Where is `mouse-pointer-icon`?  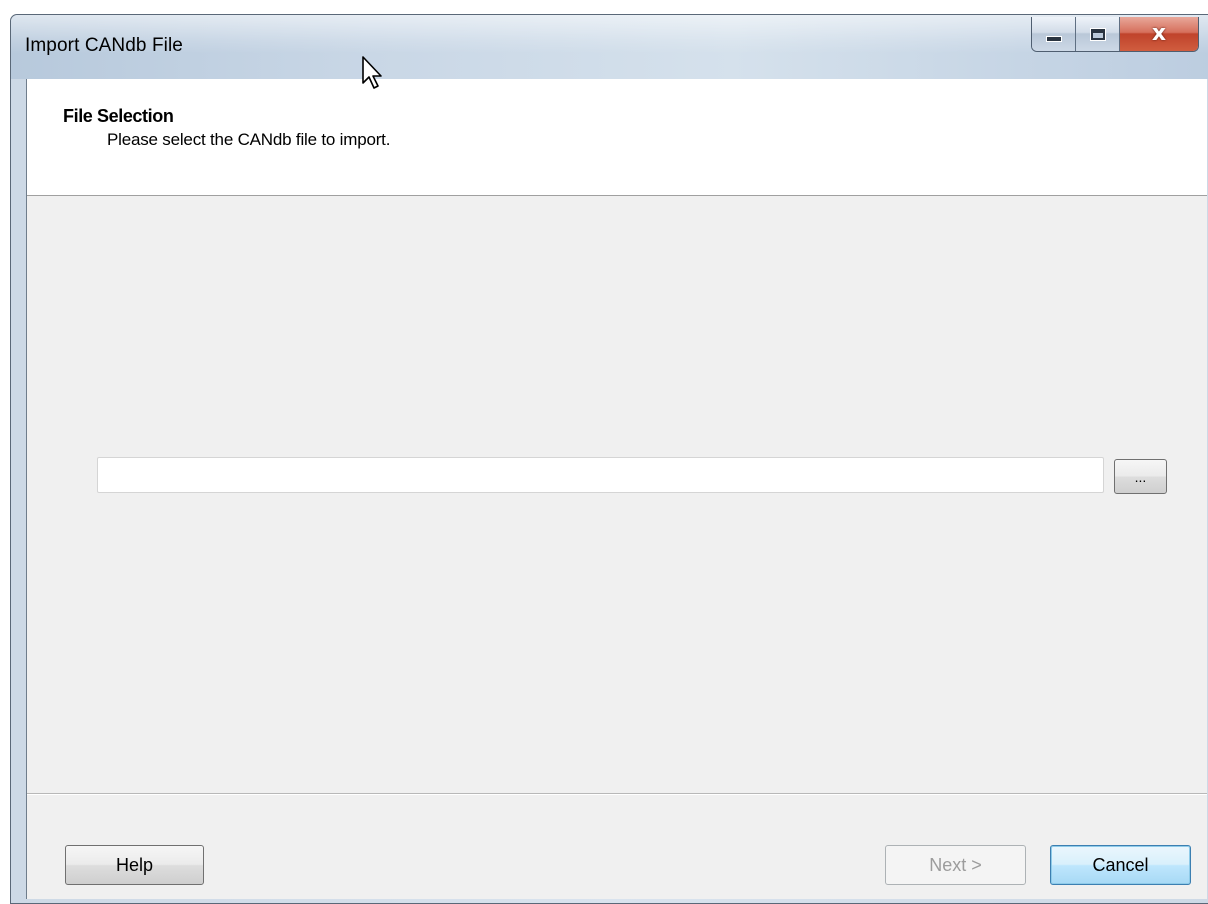 mouse-pointer-icon is located at coordinates (372, 72).